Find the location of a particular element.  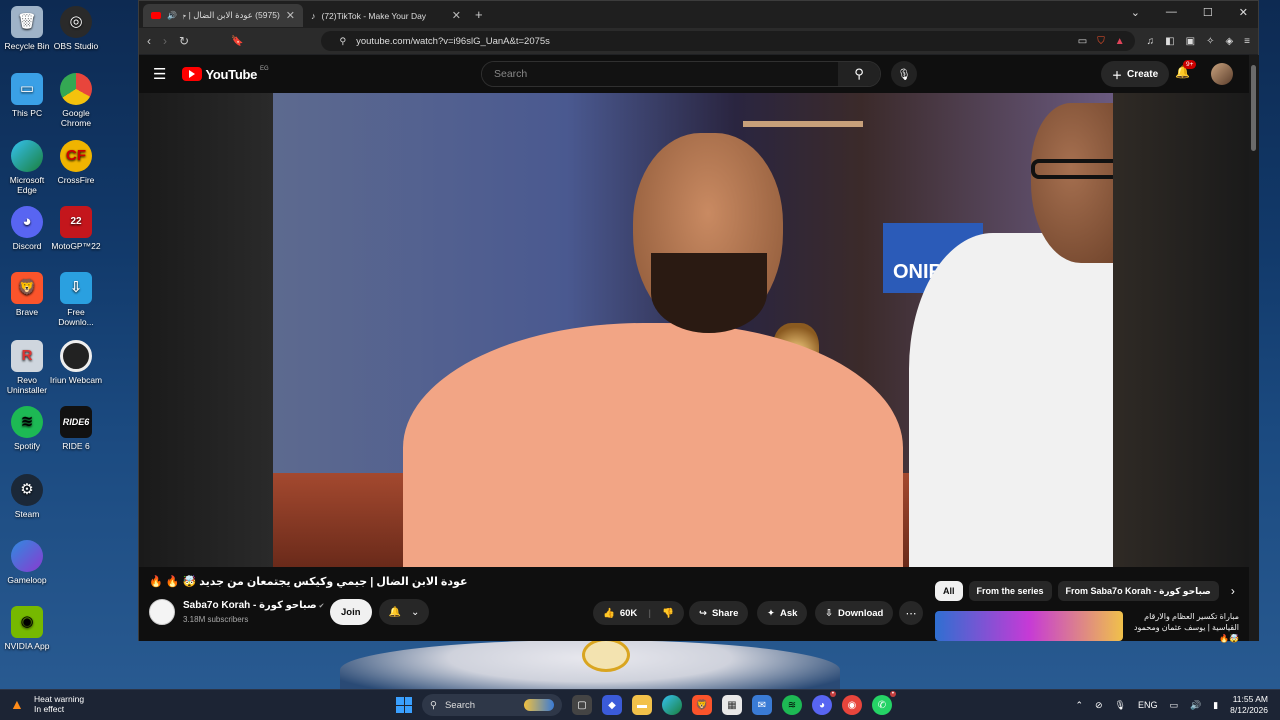

country-code: EG is located at coordinates (264, 69).